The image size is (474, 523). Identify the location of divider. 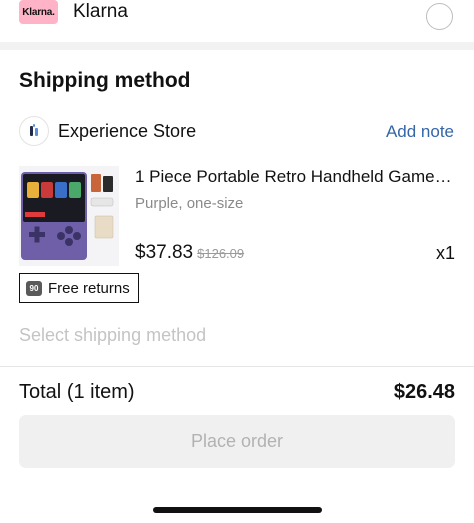
(237, 366).